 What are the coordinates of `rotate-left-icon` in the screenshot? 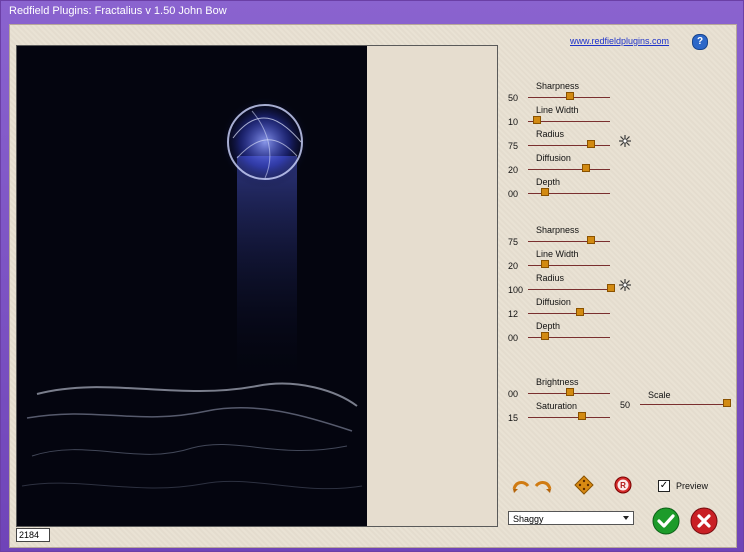 It's located at (522, 485).